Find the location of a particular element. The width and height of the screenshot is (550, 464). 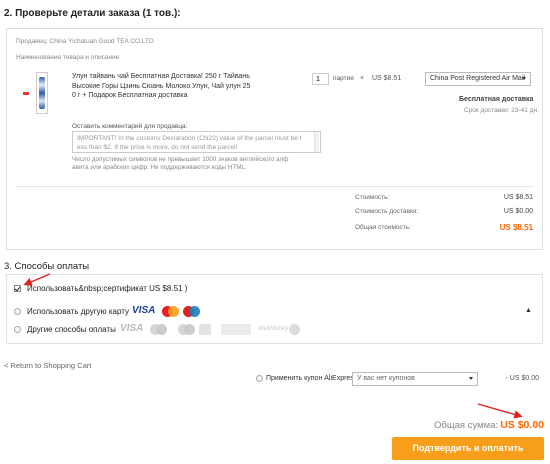

other-methods-radio is located at coordinates (17, 329).